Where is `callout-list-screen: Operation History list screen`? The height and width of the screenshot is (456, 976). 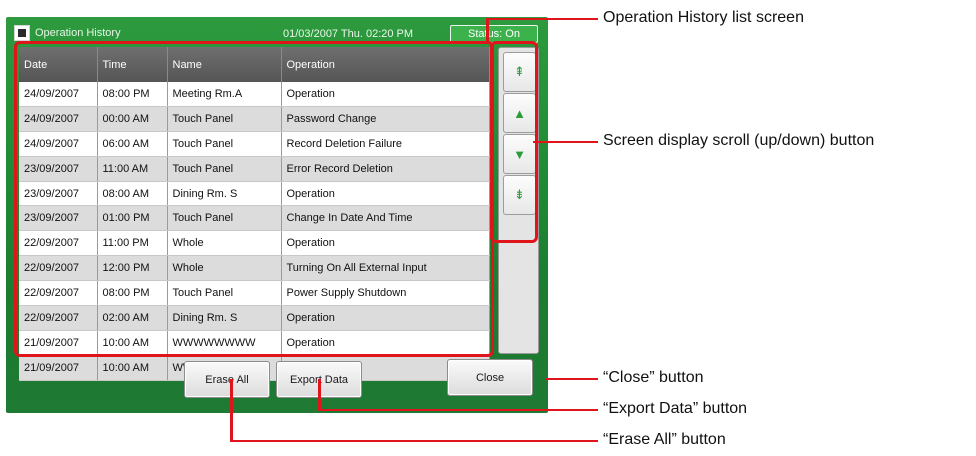 callout-list-screen: Operation History list screen is located at coordinates (703, 17).